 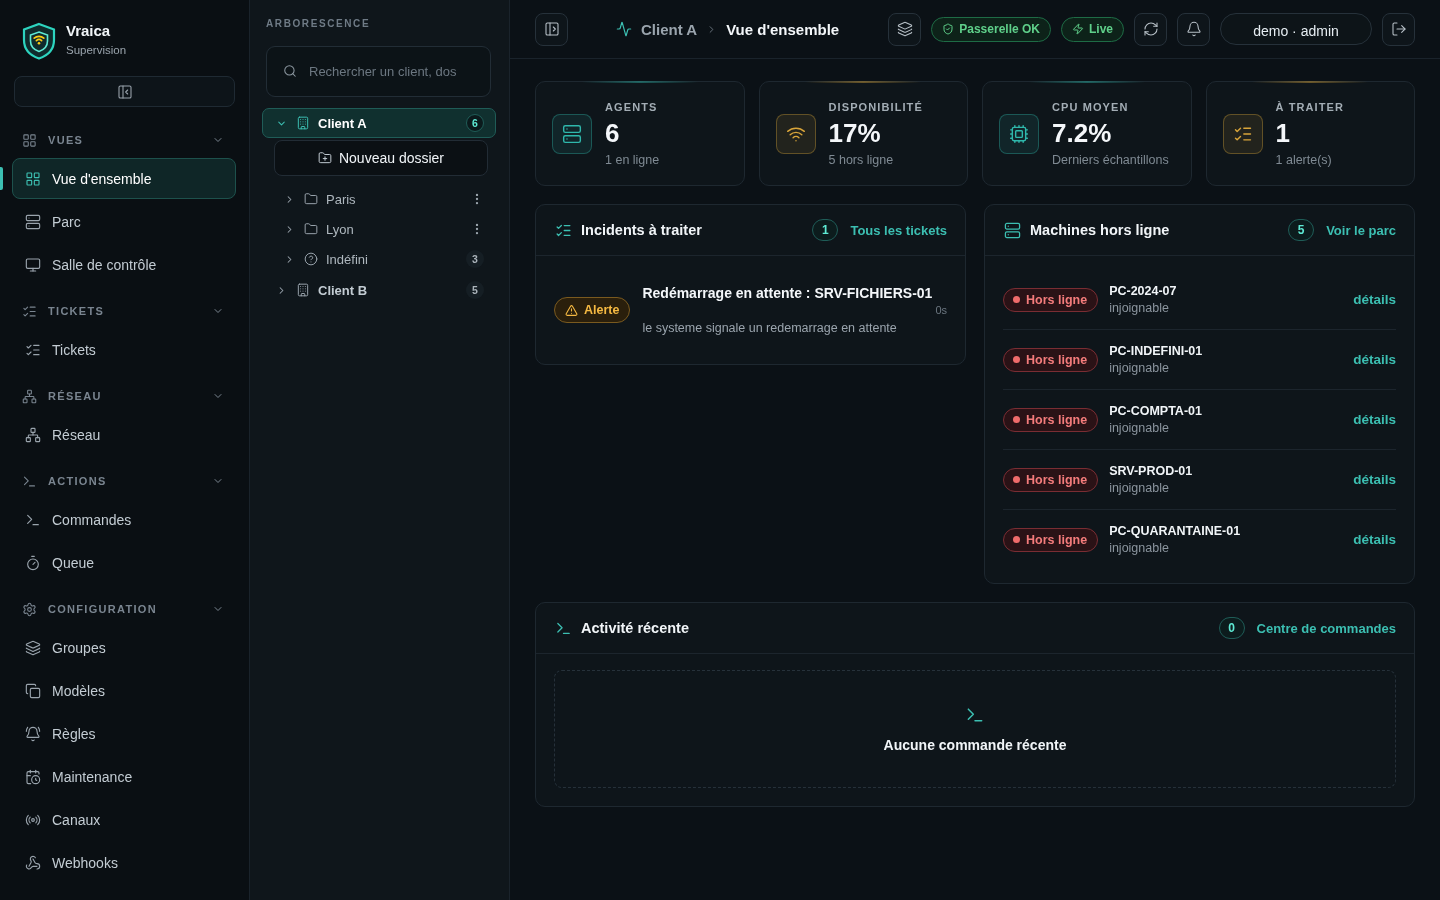 I want to click on tree-item: Indéfini 3, so click(x=383, y=259).